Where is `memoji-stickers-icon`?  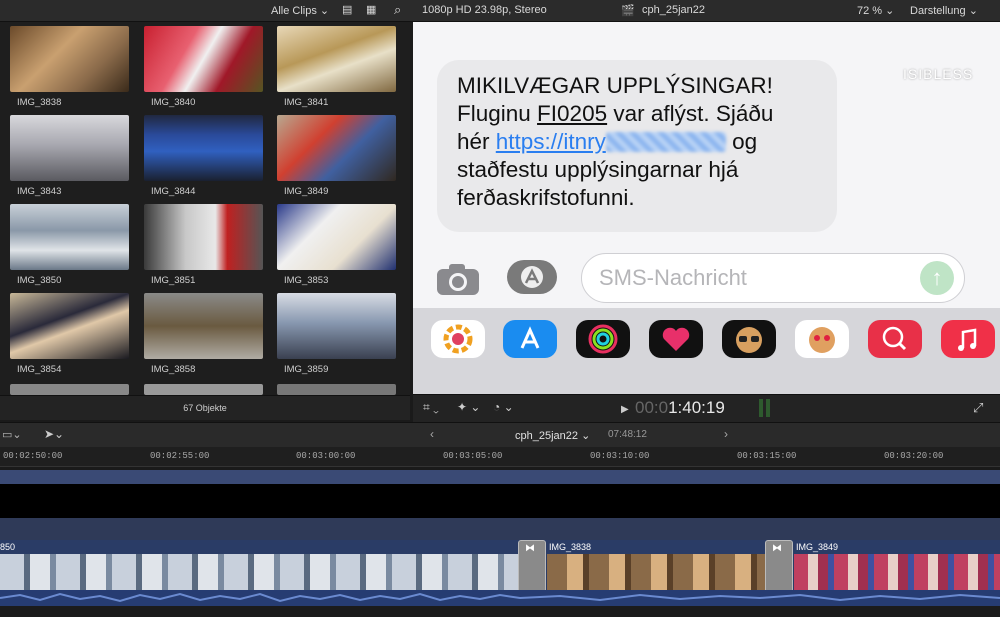
memoji-stickers-icon is located at coordinates (822, 339).